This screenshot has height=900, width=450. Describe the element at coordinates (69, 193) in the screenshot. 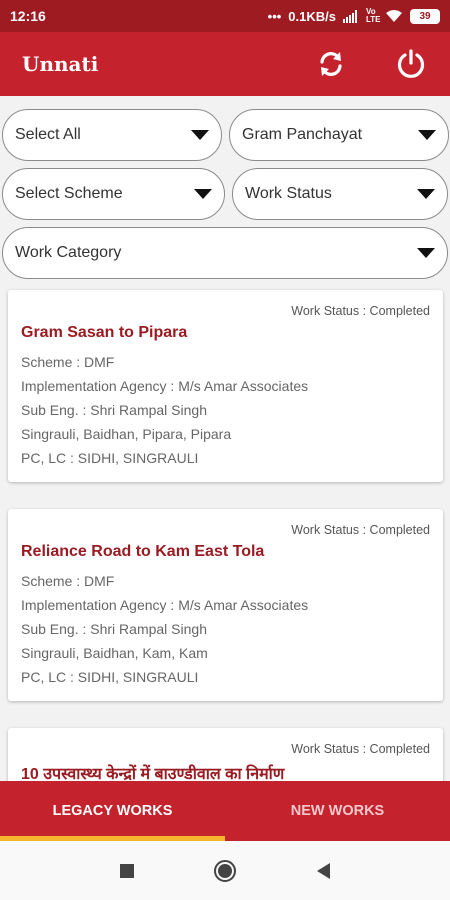

I see `scheme-label: Select Scheme` at that location.